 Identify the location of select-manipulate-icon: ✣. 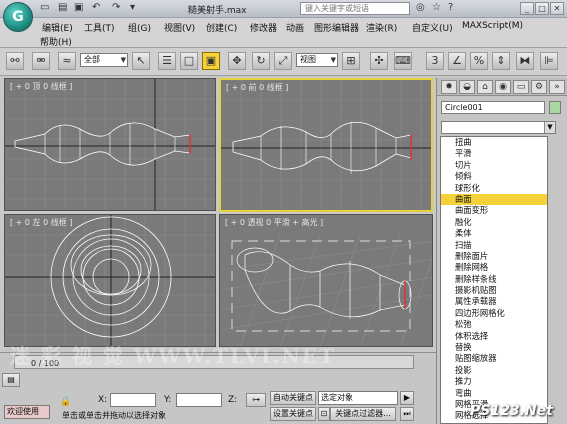
(379, 61).